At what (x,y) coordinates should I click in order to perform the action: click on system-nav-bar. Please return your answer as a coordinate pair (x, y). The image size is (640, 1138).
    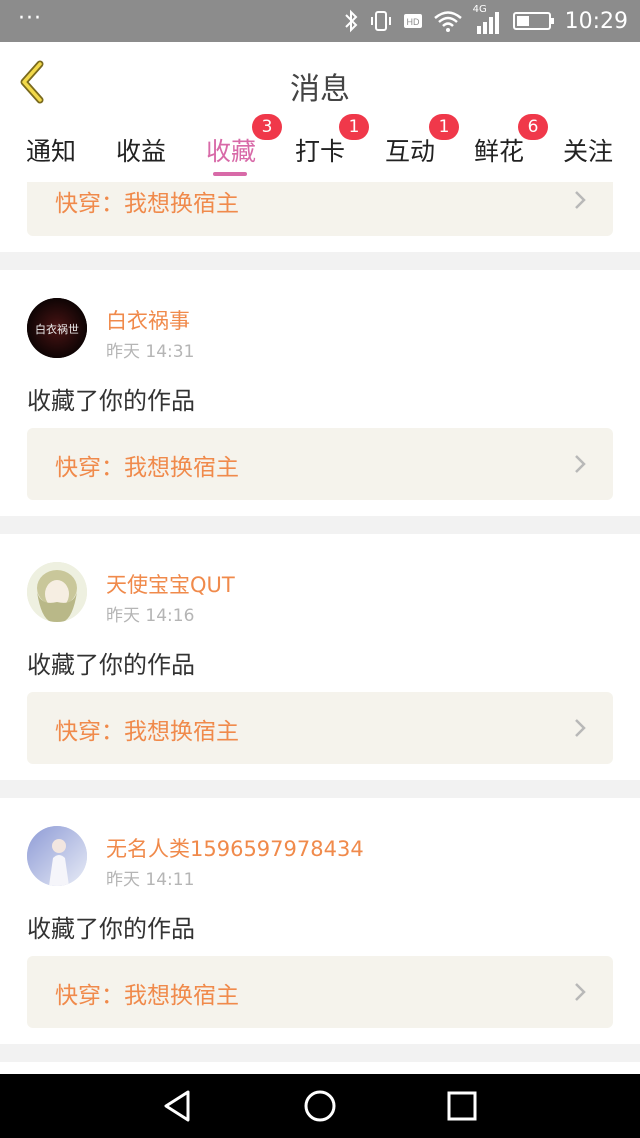
    Looking at the image, I should click on (320, 1106).